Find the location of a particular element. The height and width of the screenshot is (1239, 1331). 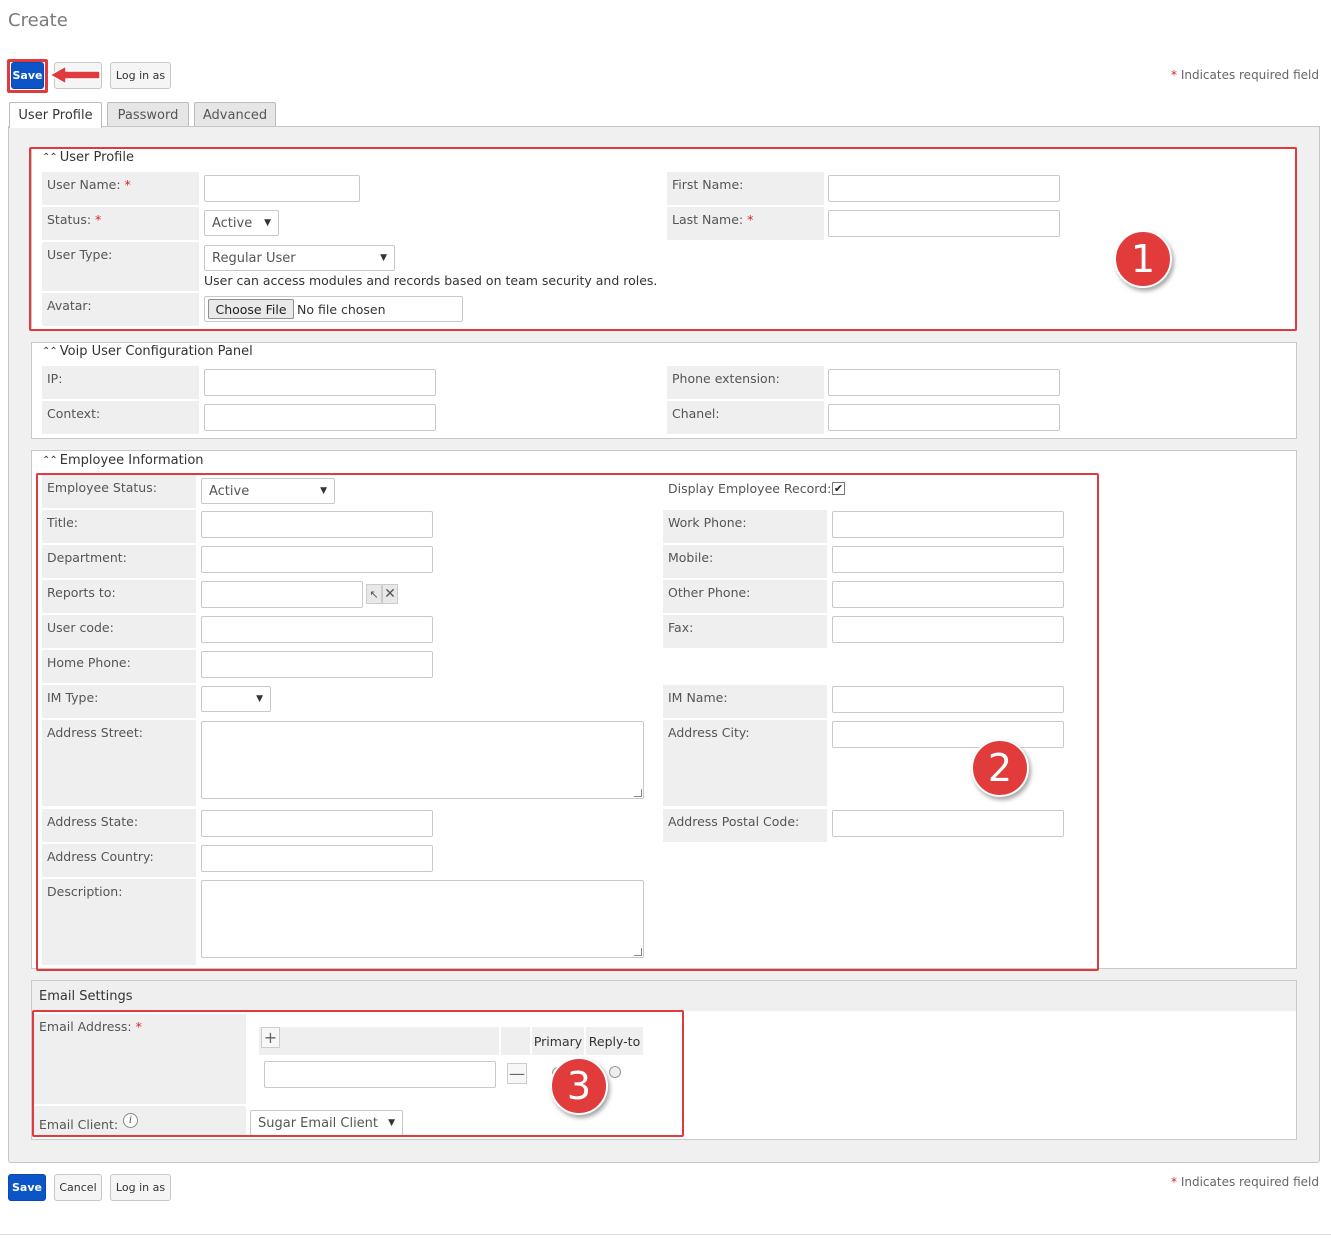

fax-input is located at coordinates (948, 629).